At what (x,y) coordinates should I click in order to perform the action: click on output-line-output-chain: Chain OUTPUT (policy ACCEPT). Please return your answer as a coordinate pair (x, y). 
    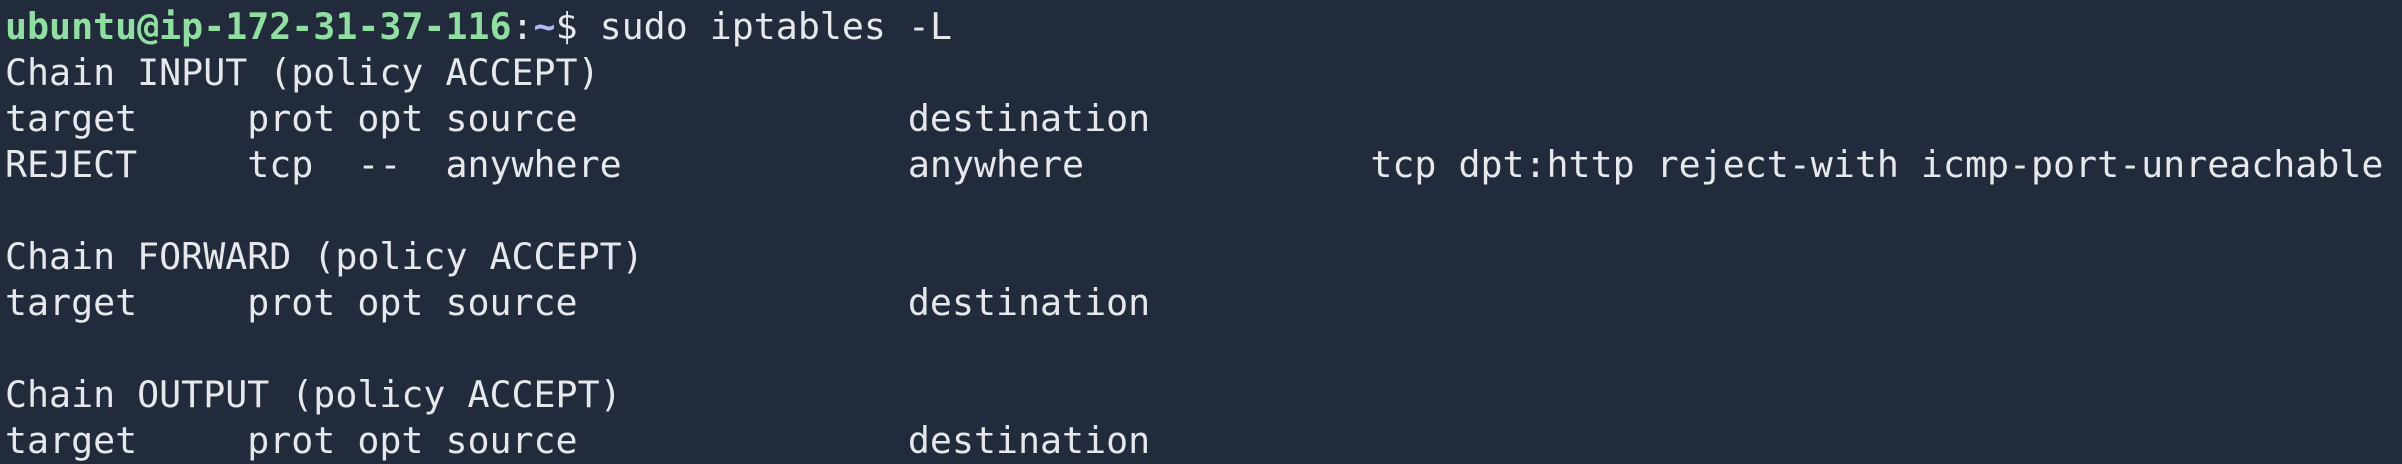
    Looking at the image, I should click on (313, 394).